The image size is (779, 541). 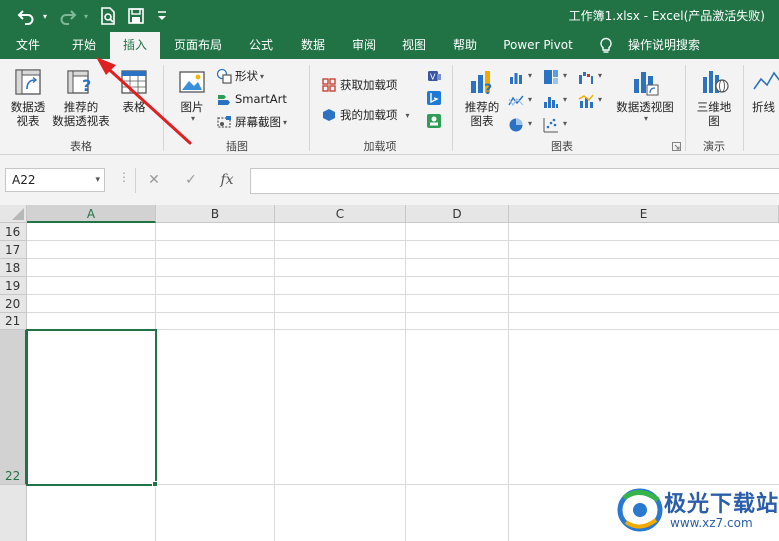 I want to click on line-chart-icon, so click(x=516, y=101).